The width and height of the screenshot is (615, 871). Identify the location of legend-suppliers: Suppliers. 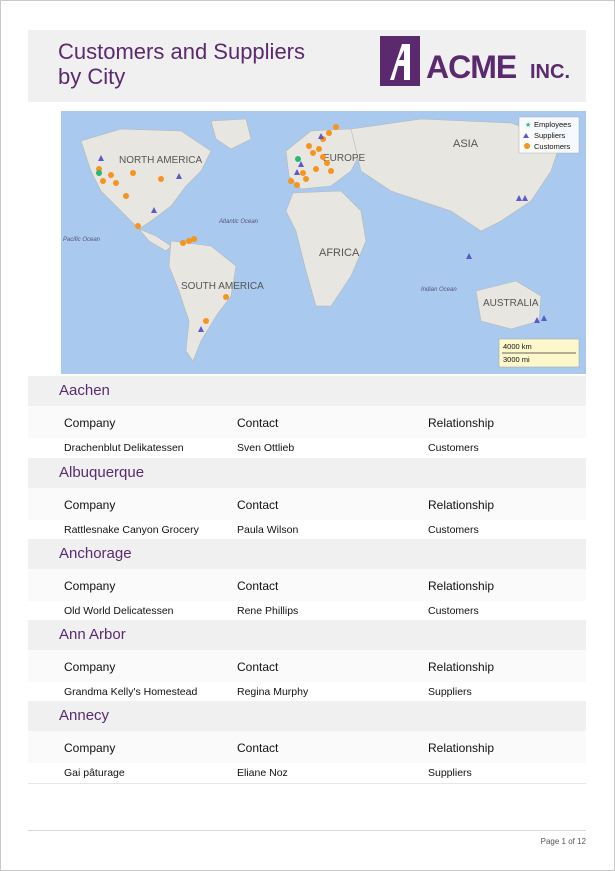
(550, 135).